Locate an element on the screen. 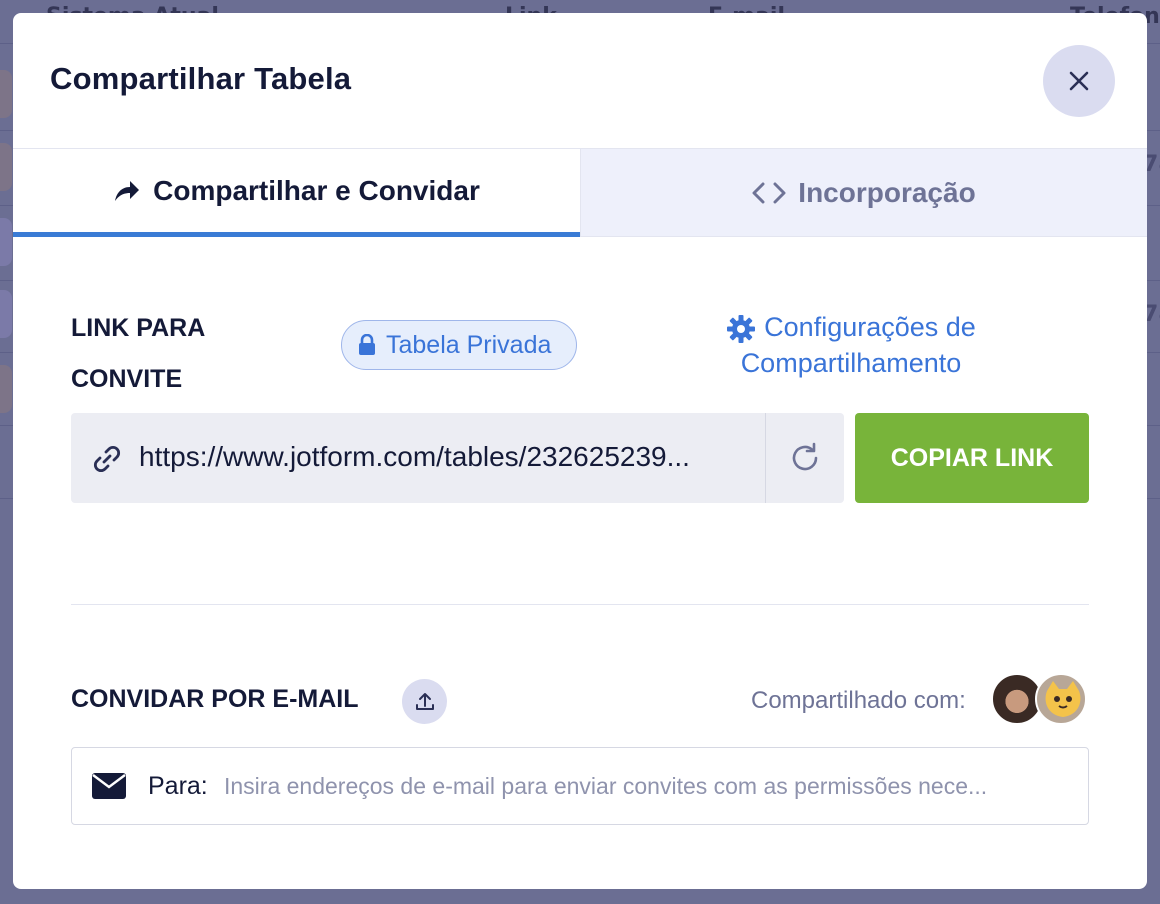 The height and width of the screenshot is (904, 1160). email-input is located at coordinates (649, 786).